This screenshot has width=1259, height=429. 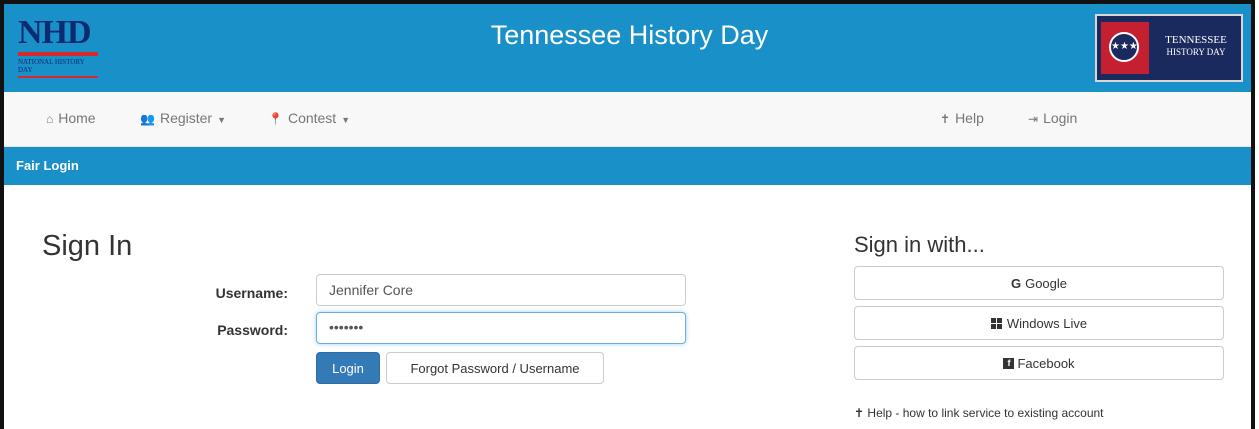 I want to click on section-header-bar: Fair Login, so click(x=627, y=166).